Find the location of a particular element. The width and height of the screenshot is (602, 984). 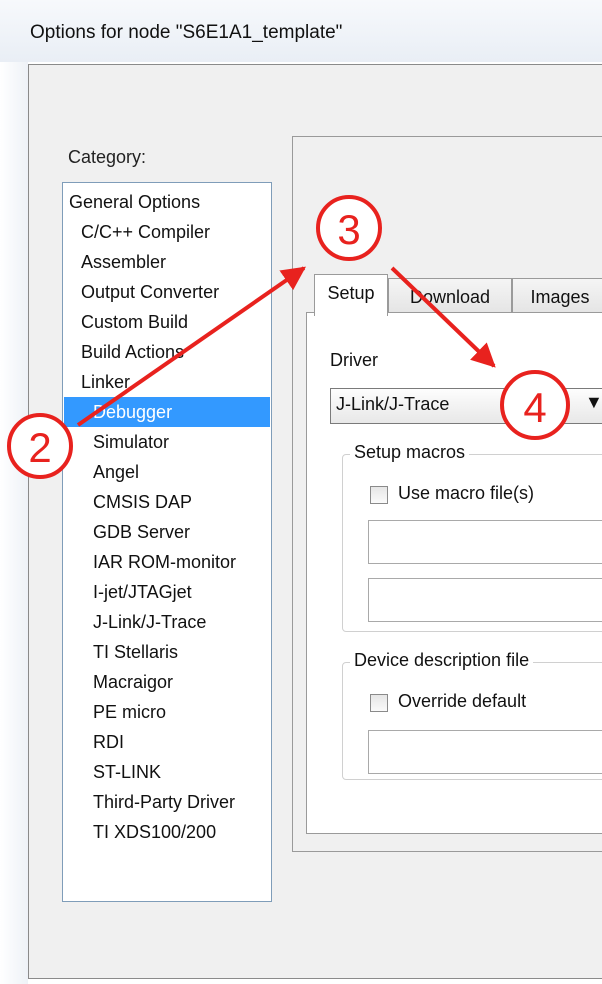

category-item-third-party-driver: Third-Party Driver is located at coordinates (164, 802).